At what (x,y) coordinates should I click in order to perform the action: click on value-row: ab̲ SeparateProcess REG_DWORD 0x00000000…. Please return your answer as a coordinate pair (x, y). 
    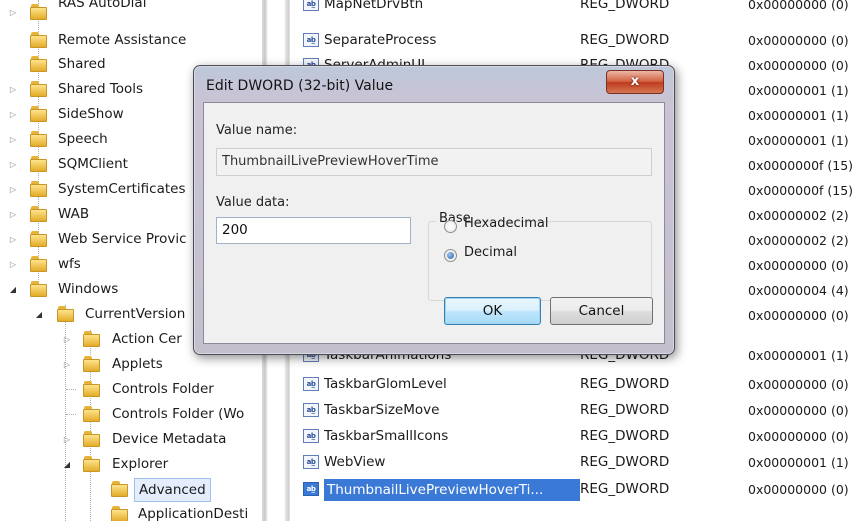
    Looking at the image, I should click on (577, 40).